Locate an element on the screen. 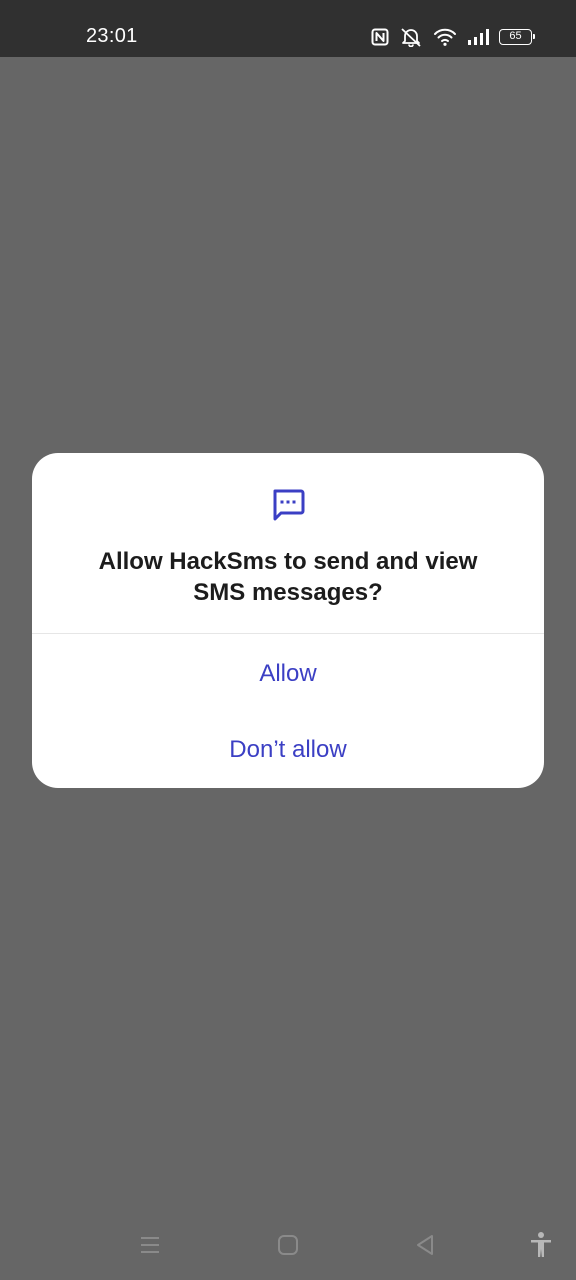 Image resolution: width=576 pixels, height=1280 pixels. home-icon is located at coordinates (288, 1245).